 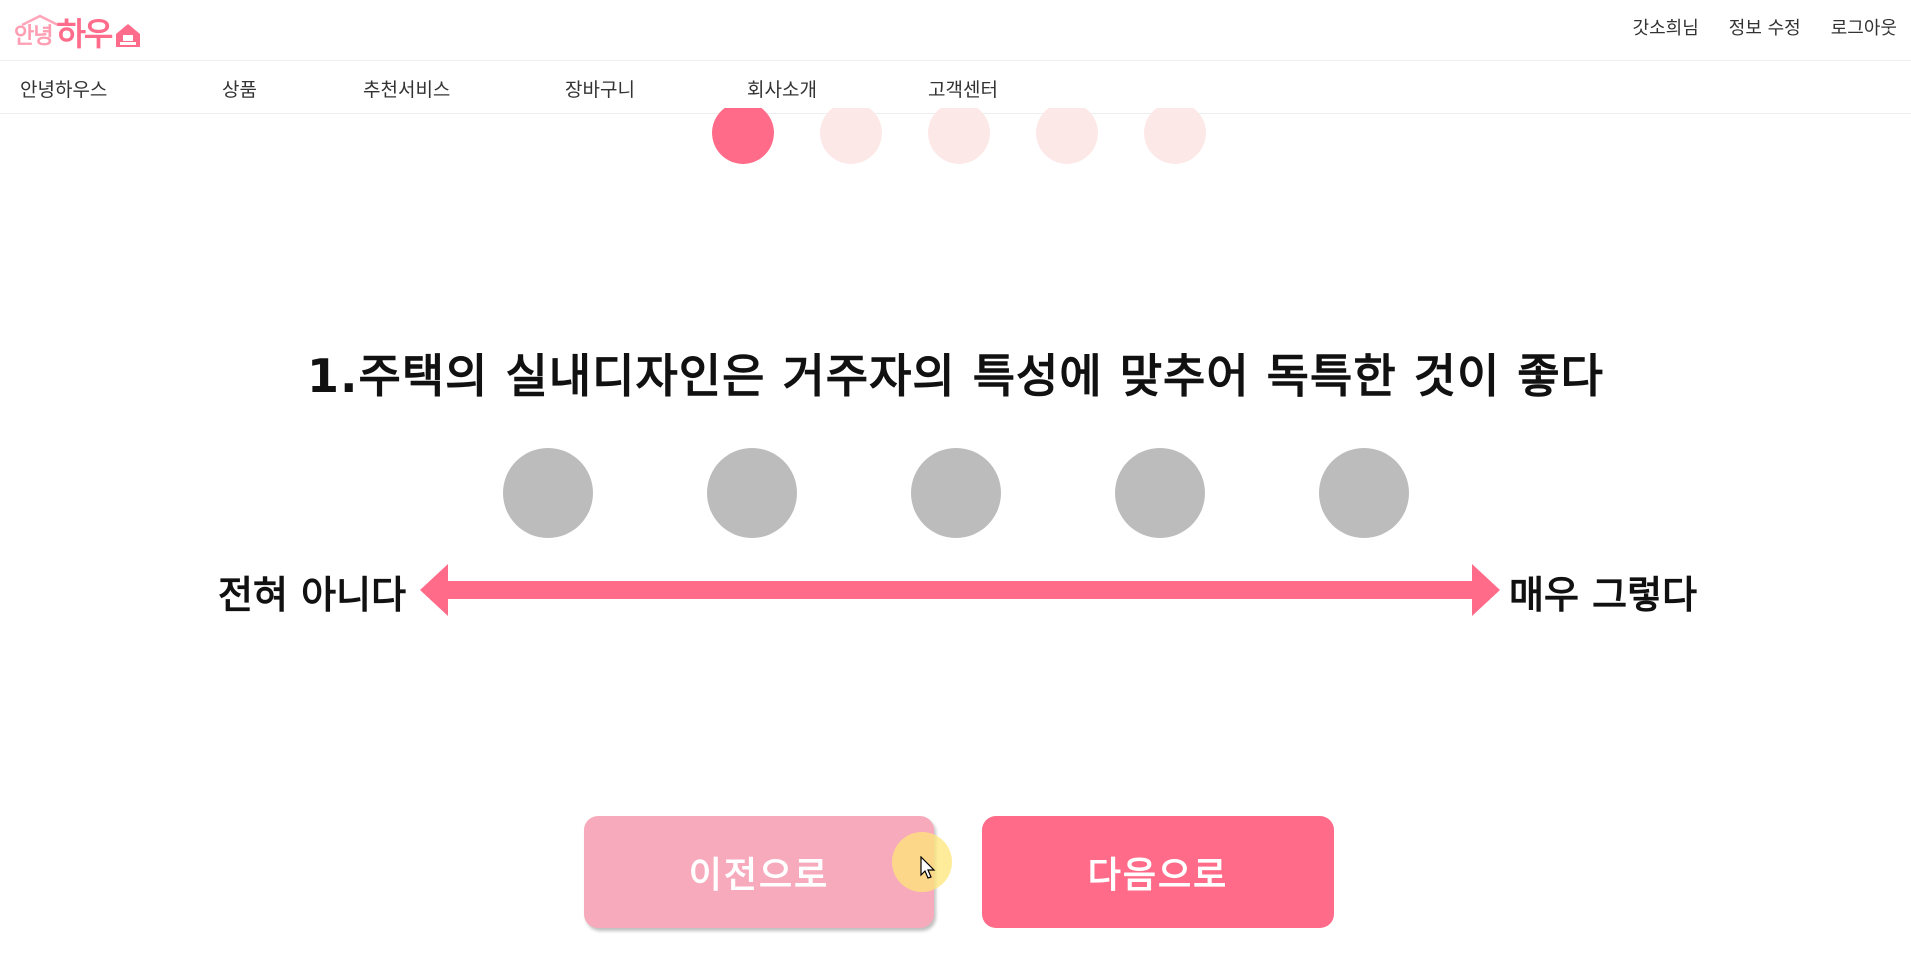 I want to click on double-arrow-icon, so click(x=960, y=590).